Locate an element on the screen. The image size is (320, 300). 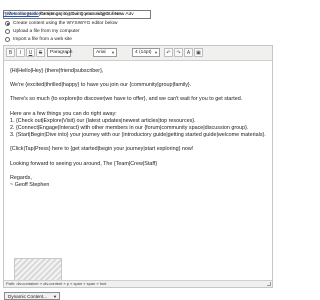
format-value: Paragraph is located at coordinates (61, 52).